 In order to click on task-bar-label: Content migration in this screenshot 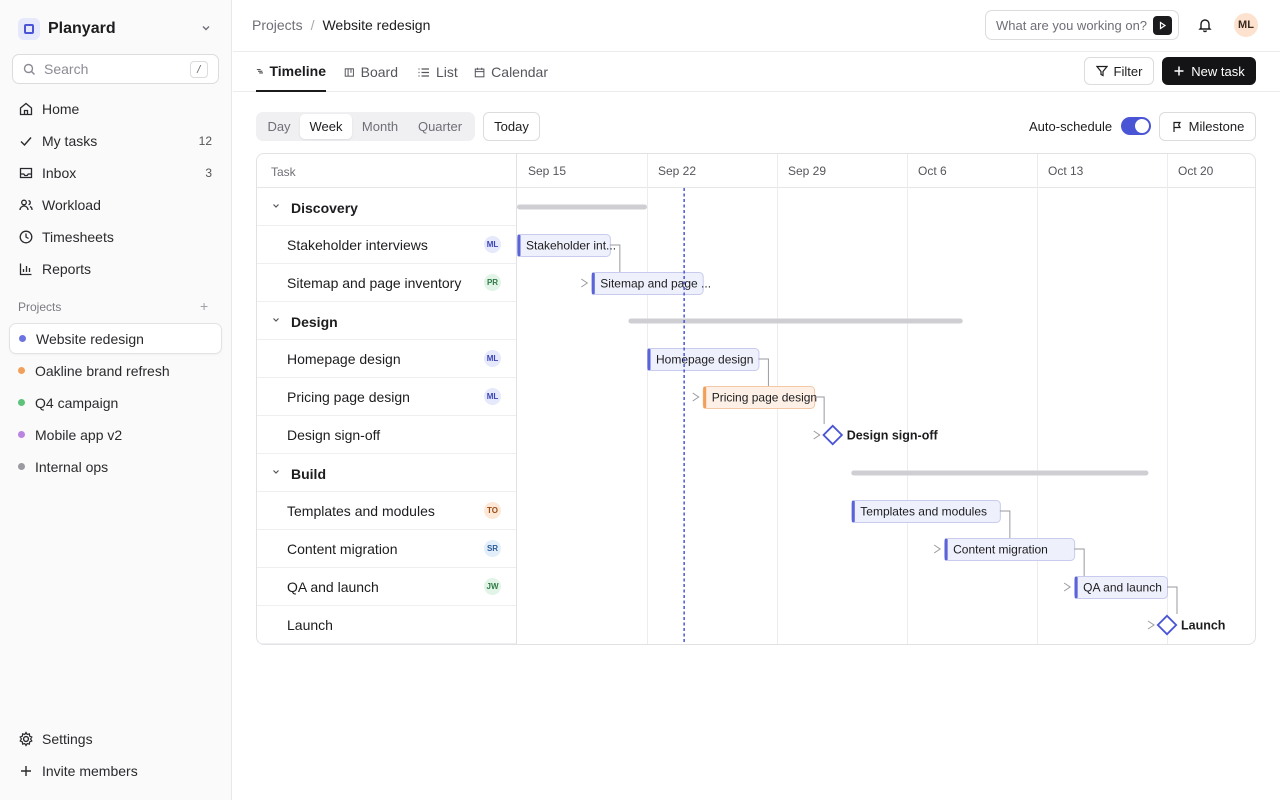, I will do `click(1000, 550)`.